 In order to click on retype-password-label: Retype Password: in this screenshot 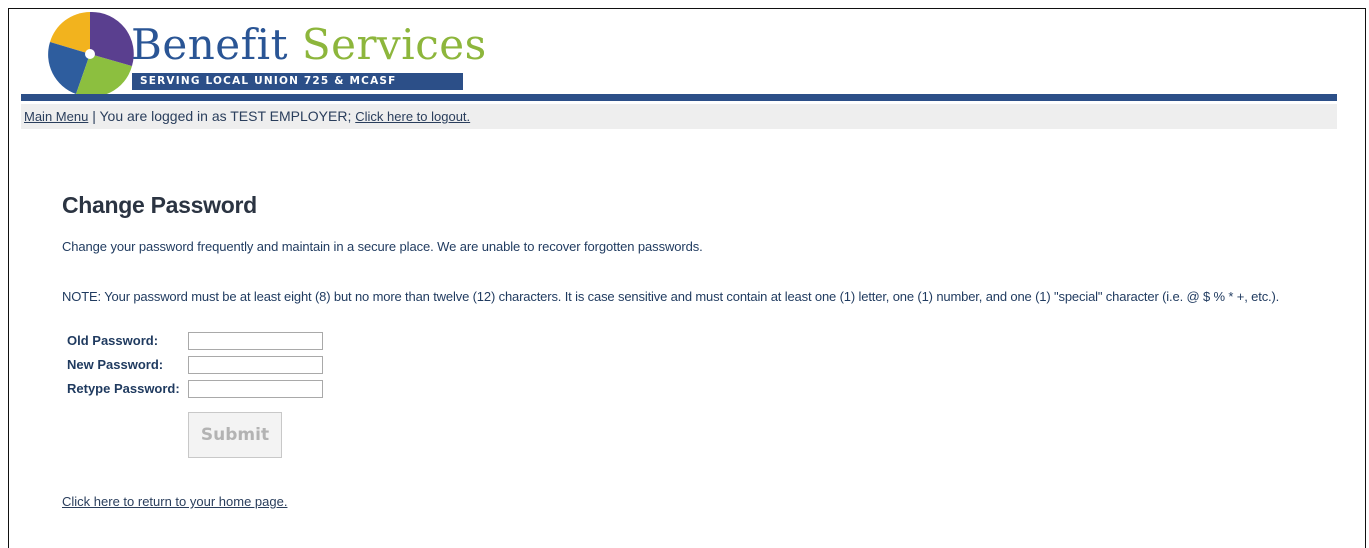, I will do `click(123, 388)`.